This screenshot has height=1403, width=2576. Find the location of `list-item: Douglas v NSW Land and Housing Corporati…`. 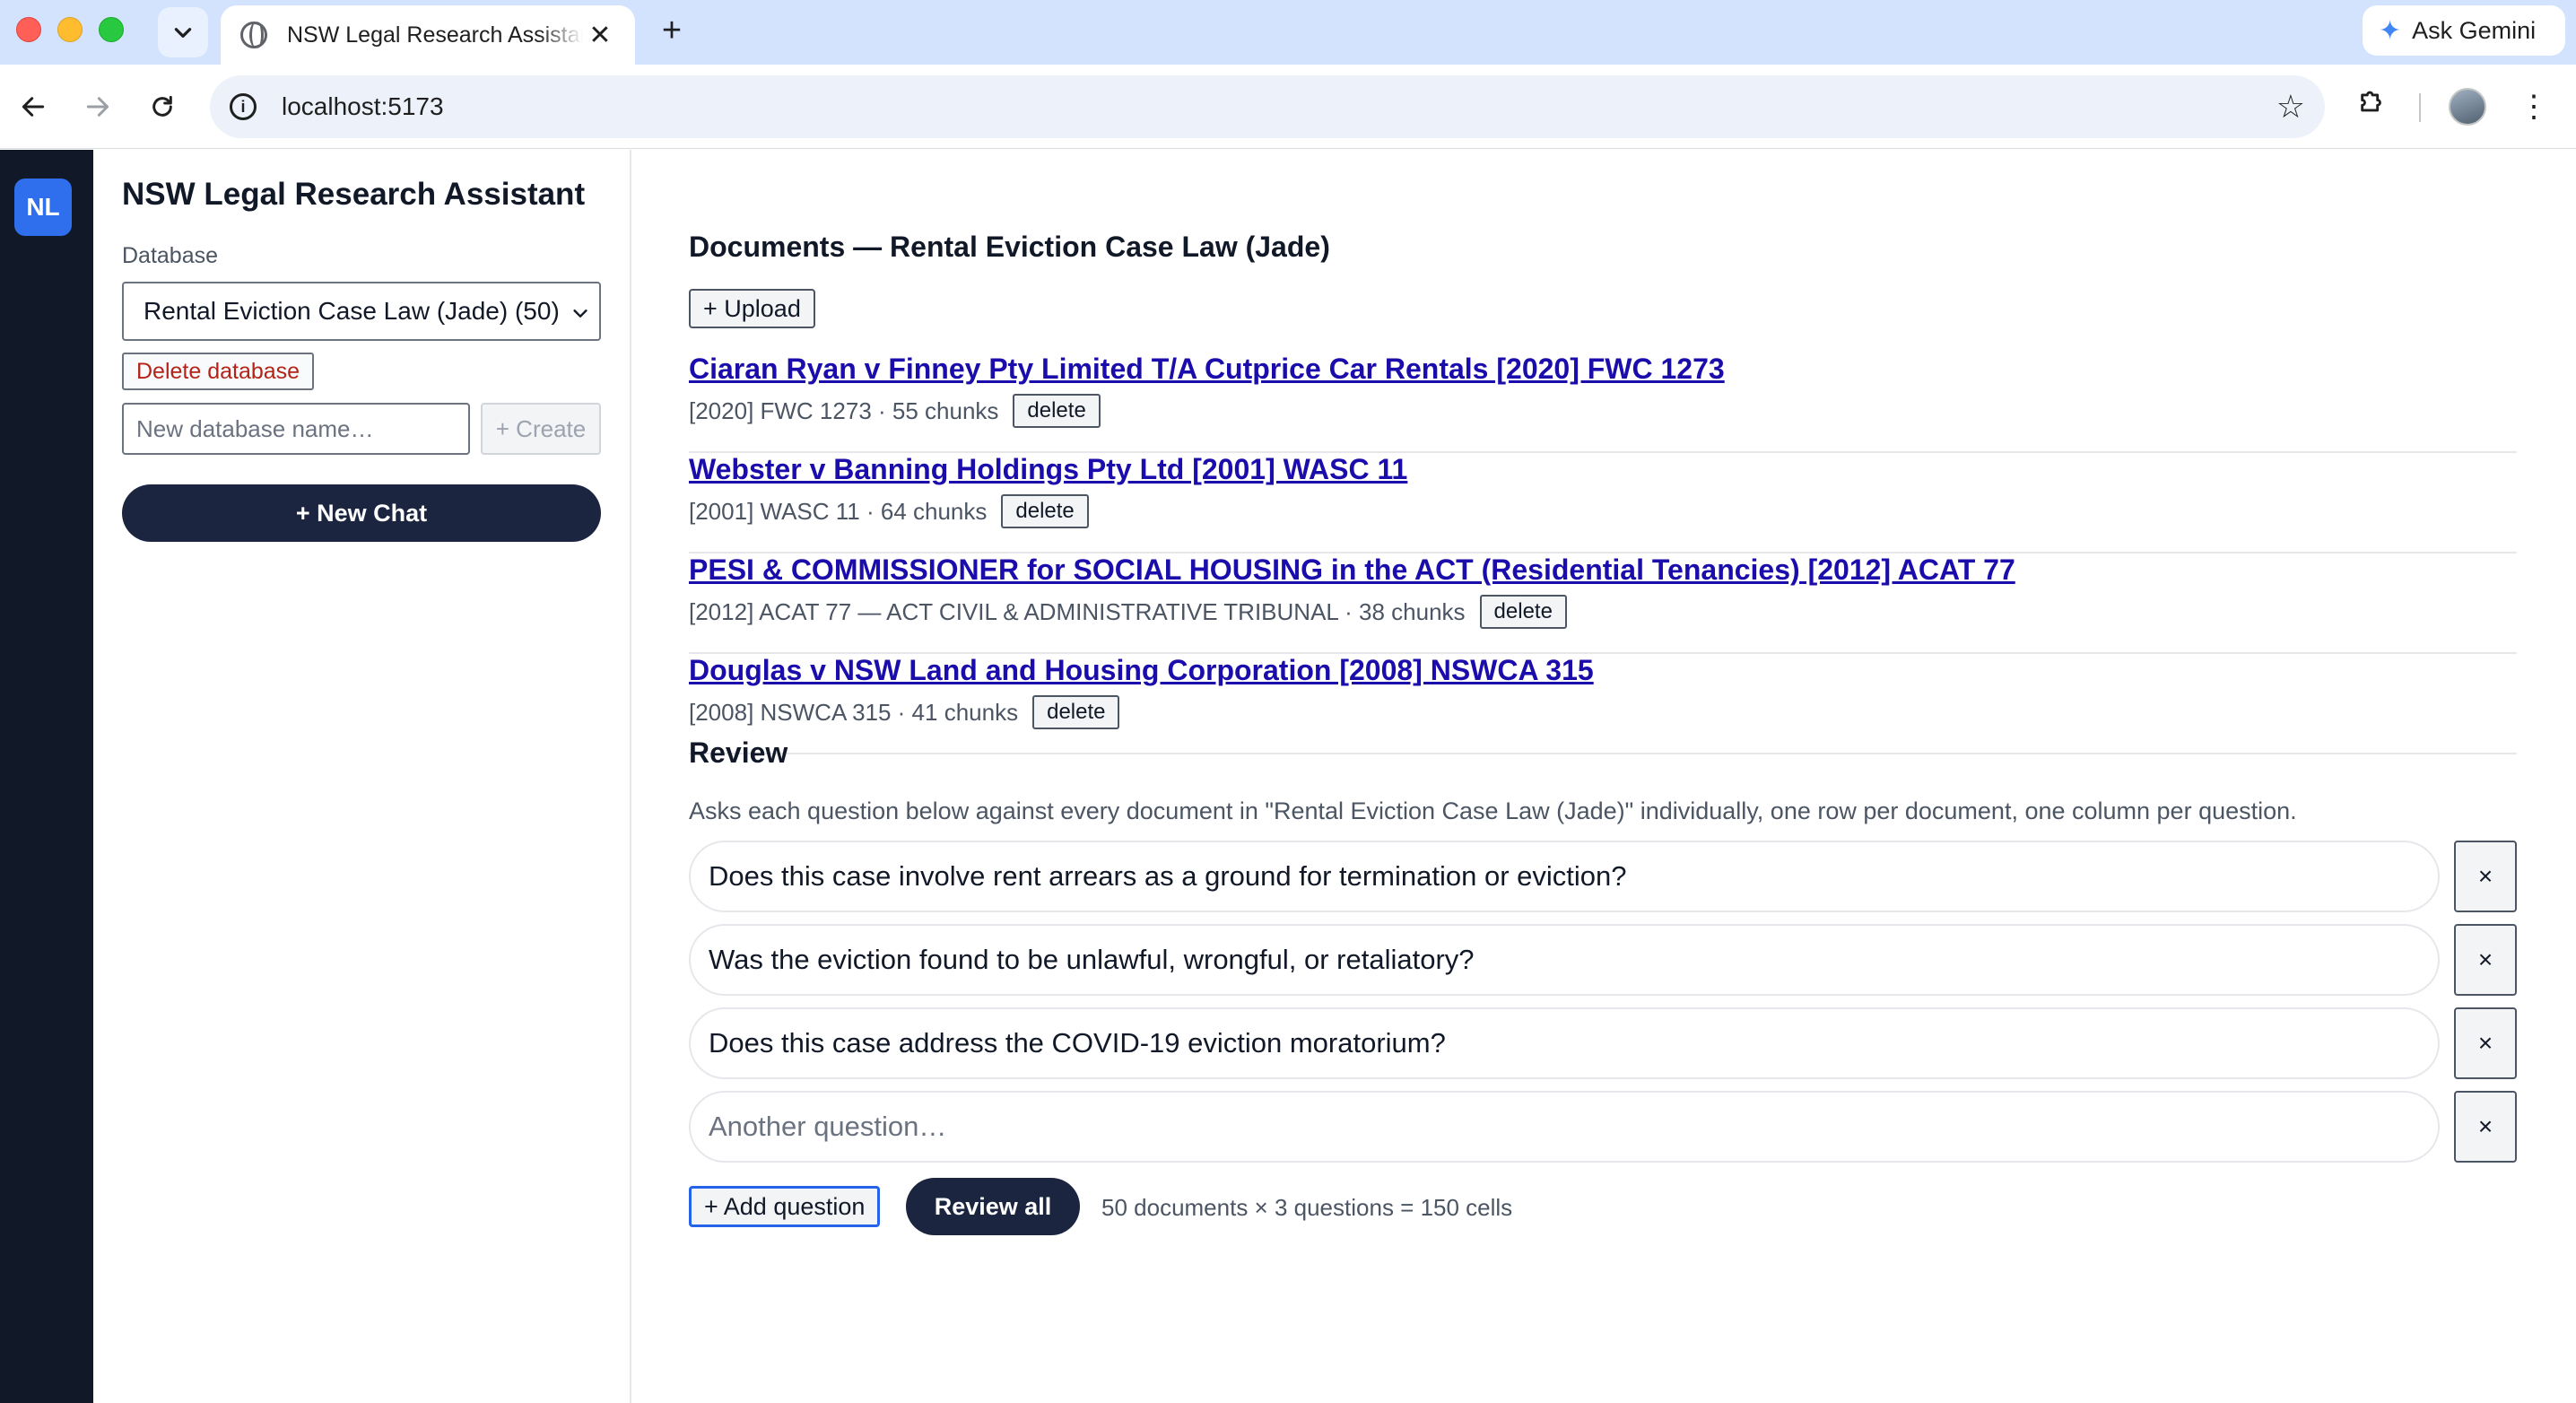

list-item: Douglas v NSW Land and Housing Corporati… is located at coordinates (1603, 704).